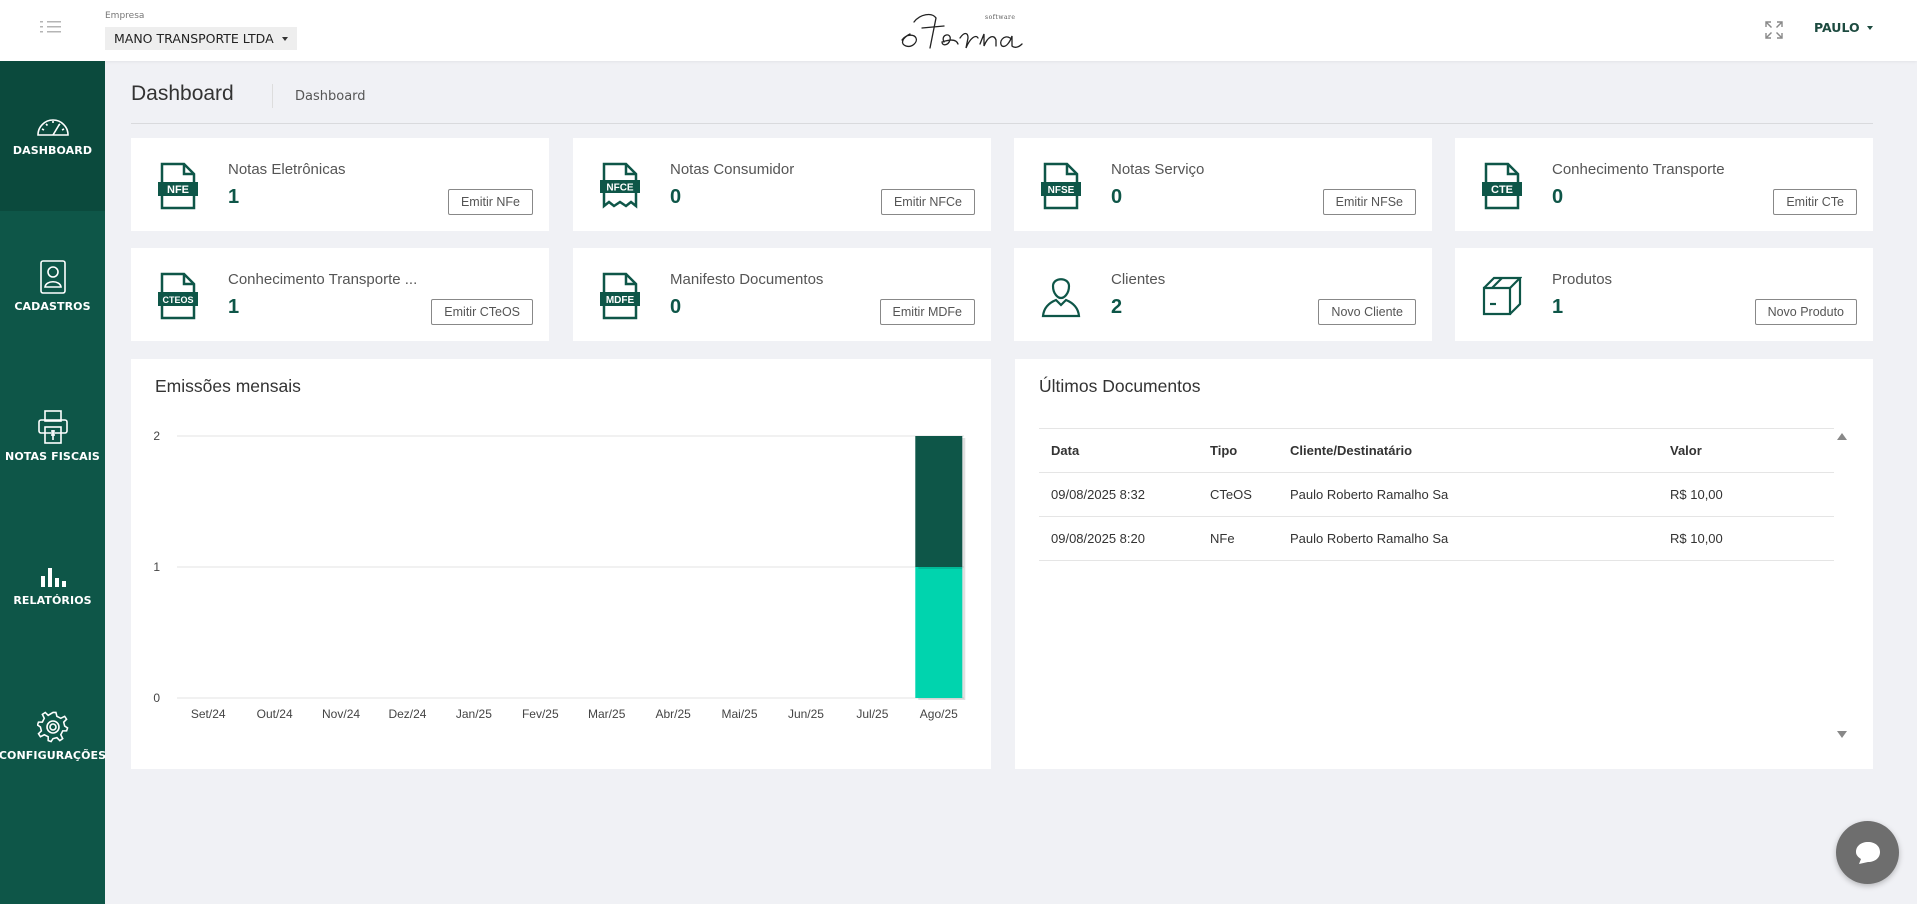  I want to click on scroll-up-arrow-icon, so click(1842, 436).